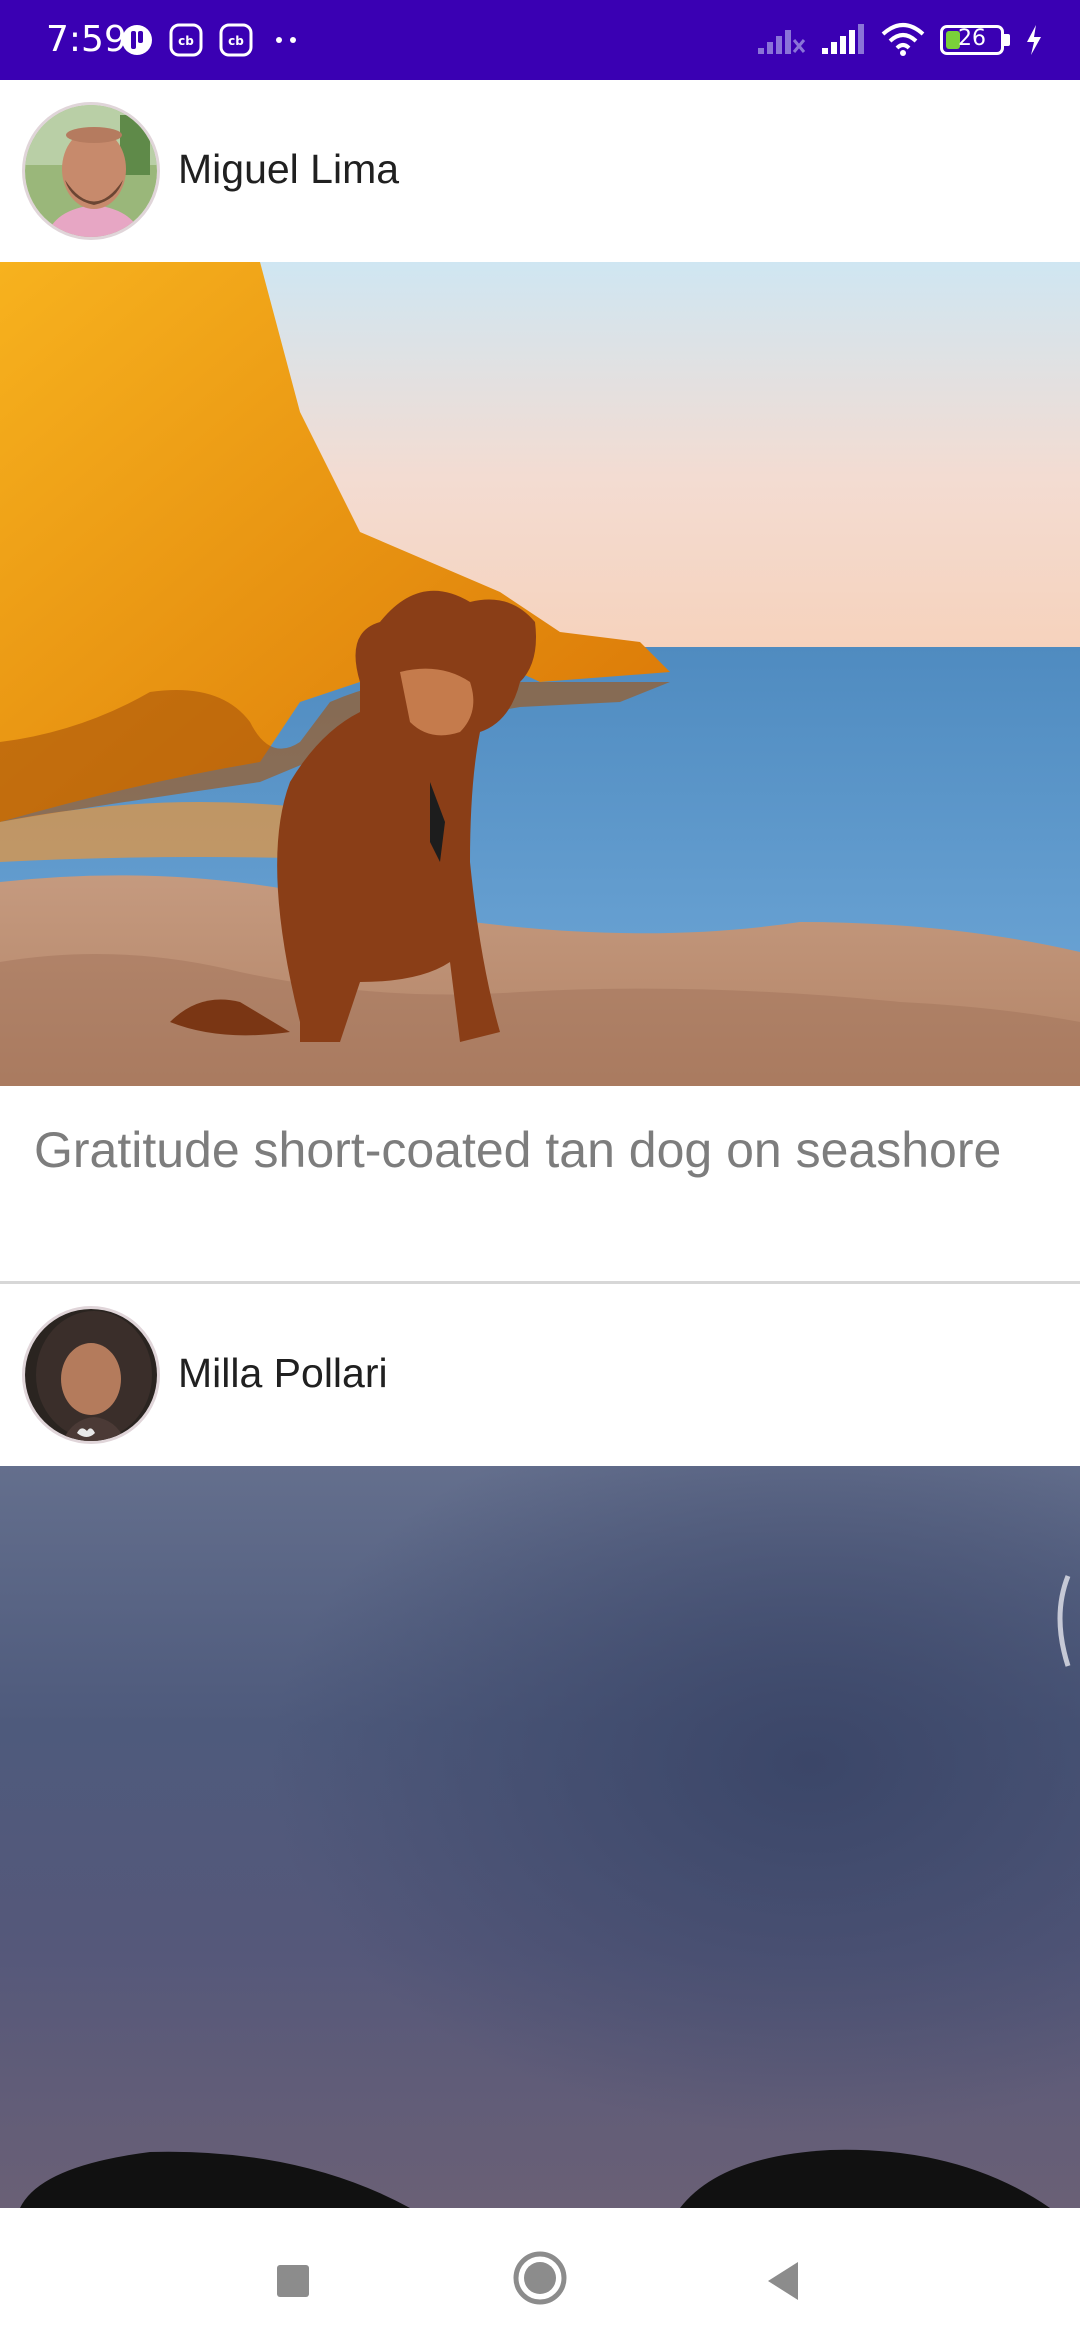 This screenshot has height=2340, width=1080. Describe the element at coordinates (540, 171) in the screenshot. I see `post-header: Miguel Lima` at that location.